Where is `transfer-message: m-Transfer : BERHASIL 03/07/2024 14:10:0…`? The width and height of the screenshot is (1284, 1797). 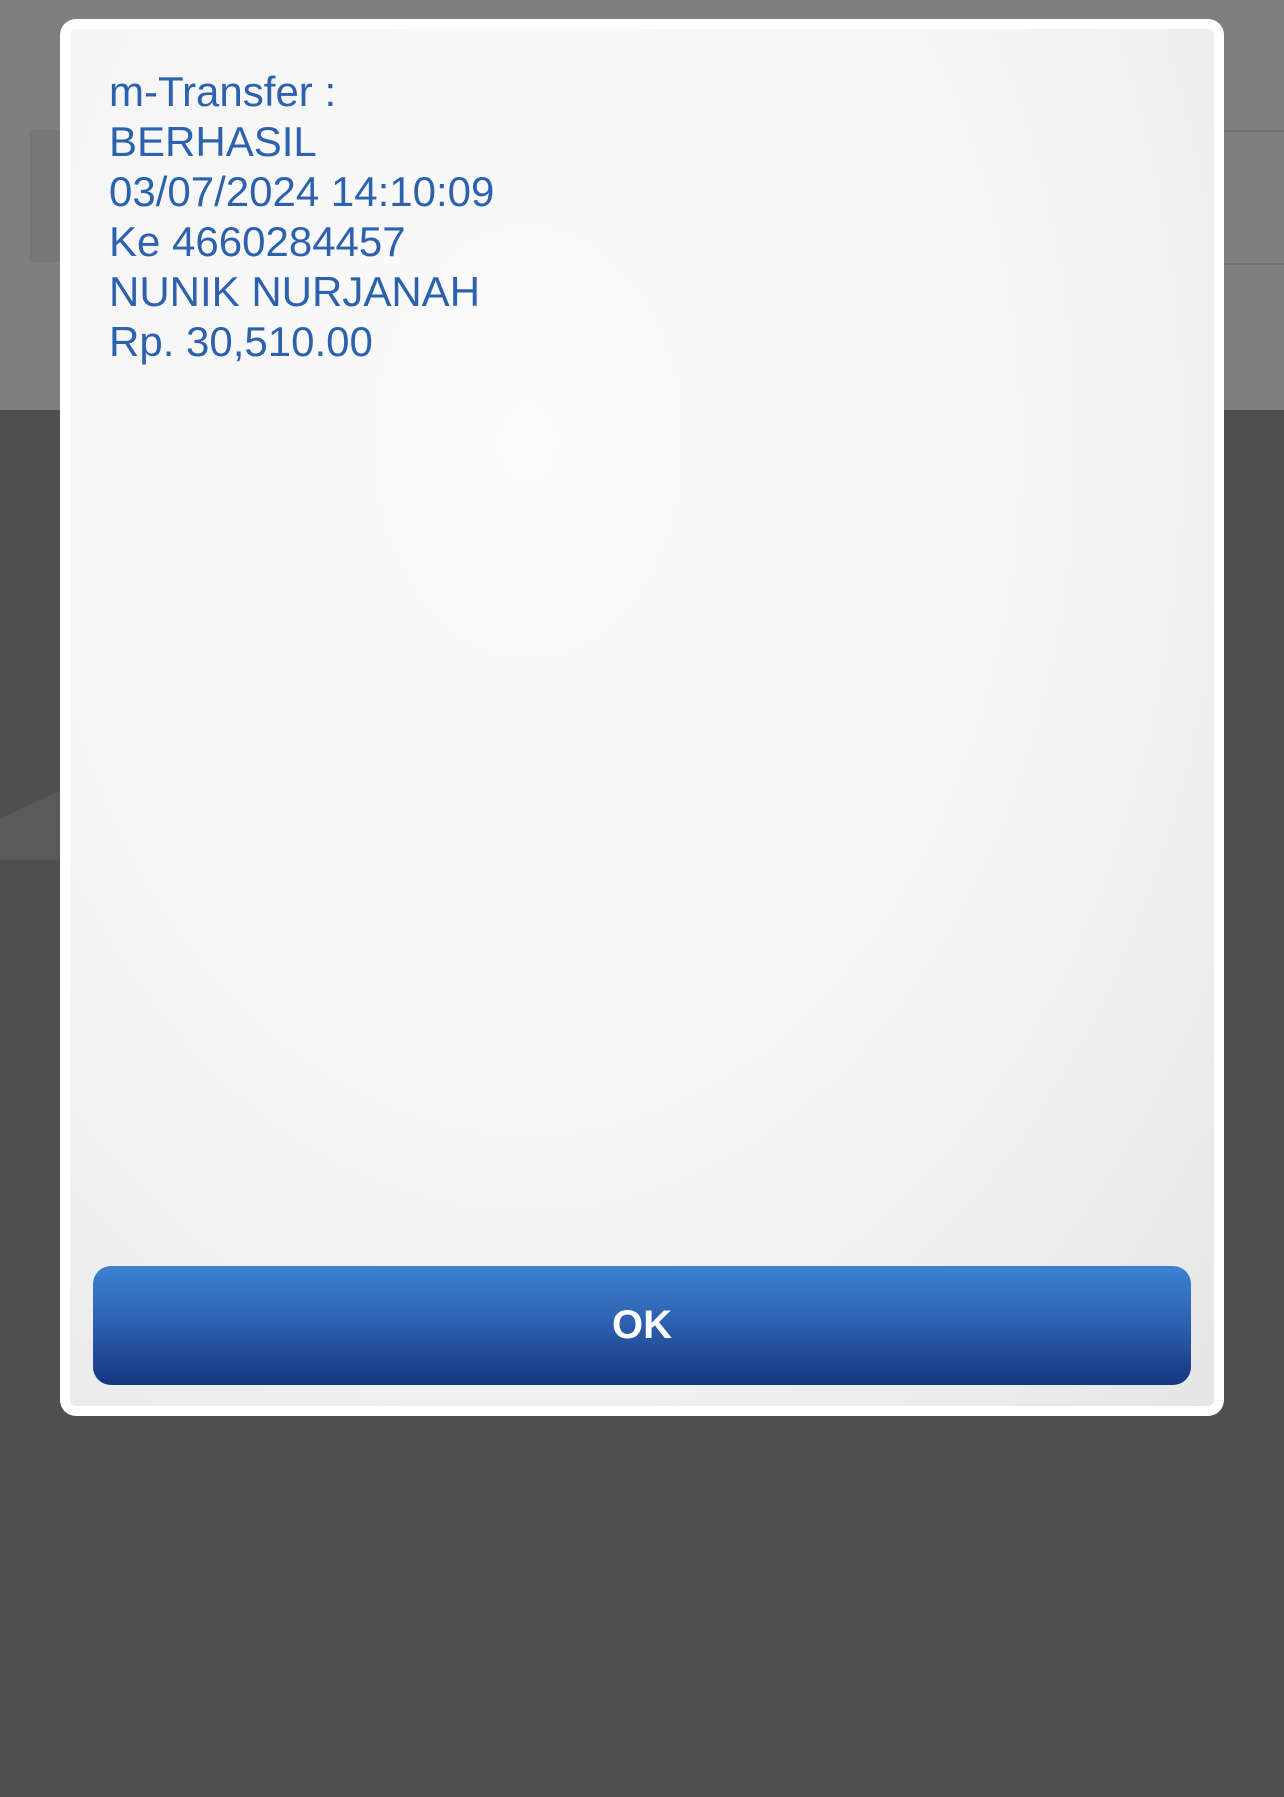
transfer-message: m-Transfer : BERHASIL 03/07/2024 14:10:0… is located at coordinates (301, 217).